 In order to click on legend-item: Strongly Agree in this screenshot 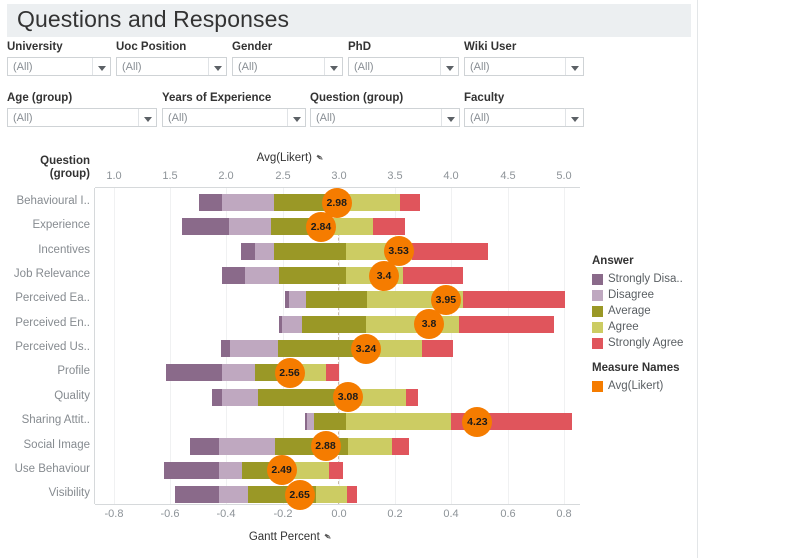, I will do `click(642, 343)`.